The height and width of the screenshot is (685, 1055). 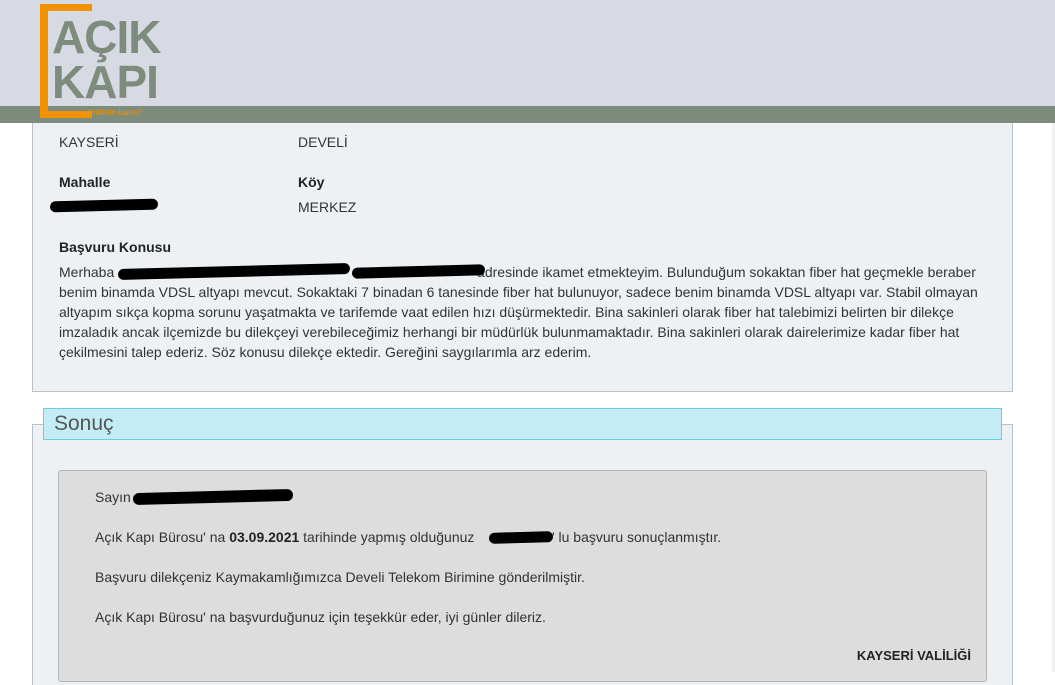 What do you see at coordinates (85, 182) in the screenshot?
I see `mahalle-label: Mahalle` at bounding box center [85, 182].